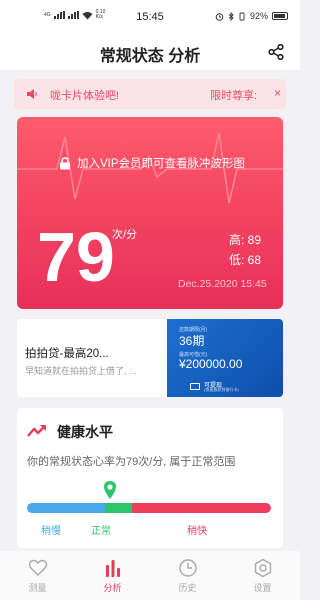  What do you see at coordinates (187, 588) in the screenshot?
I see `tab-label: 历史` at bounding box center [187, 588].